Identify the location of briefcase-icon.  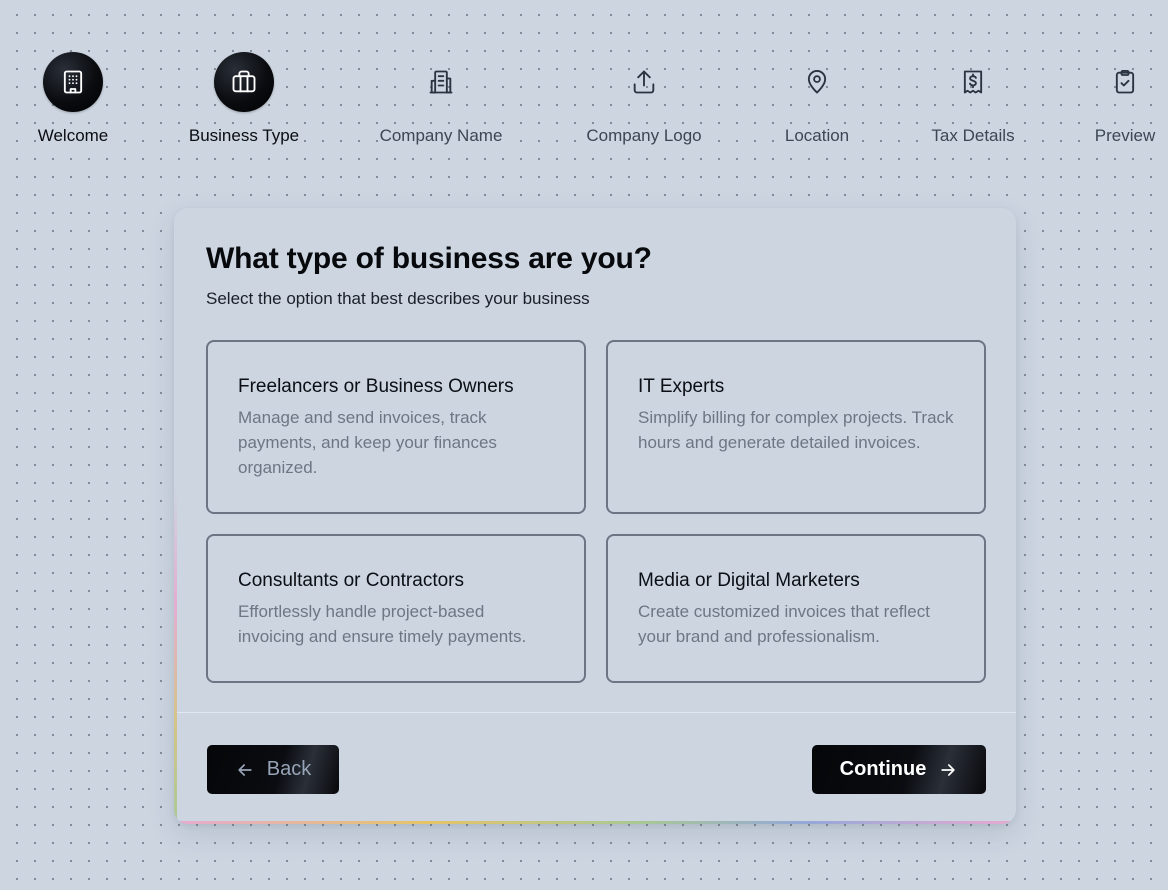
(244, 82).